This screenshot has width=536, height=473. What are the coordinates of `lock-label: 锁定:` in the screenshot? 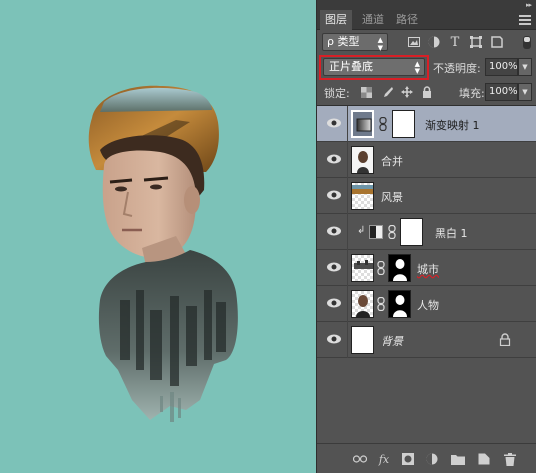 It's located at (337, 93).